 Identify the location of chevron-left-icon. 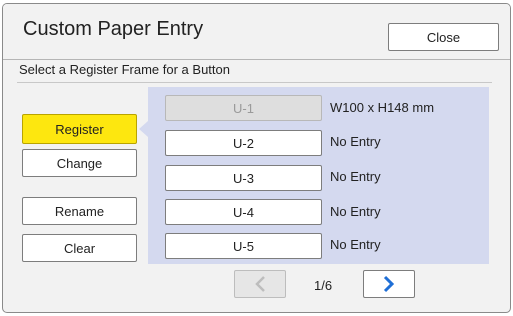
(260, 284).